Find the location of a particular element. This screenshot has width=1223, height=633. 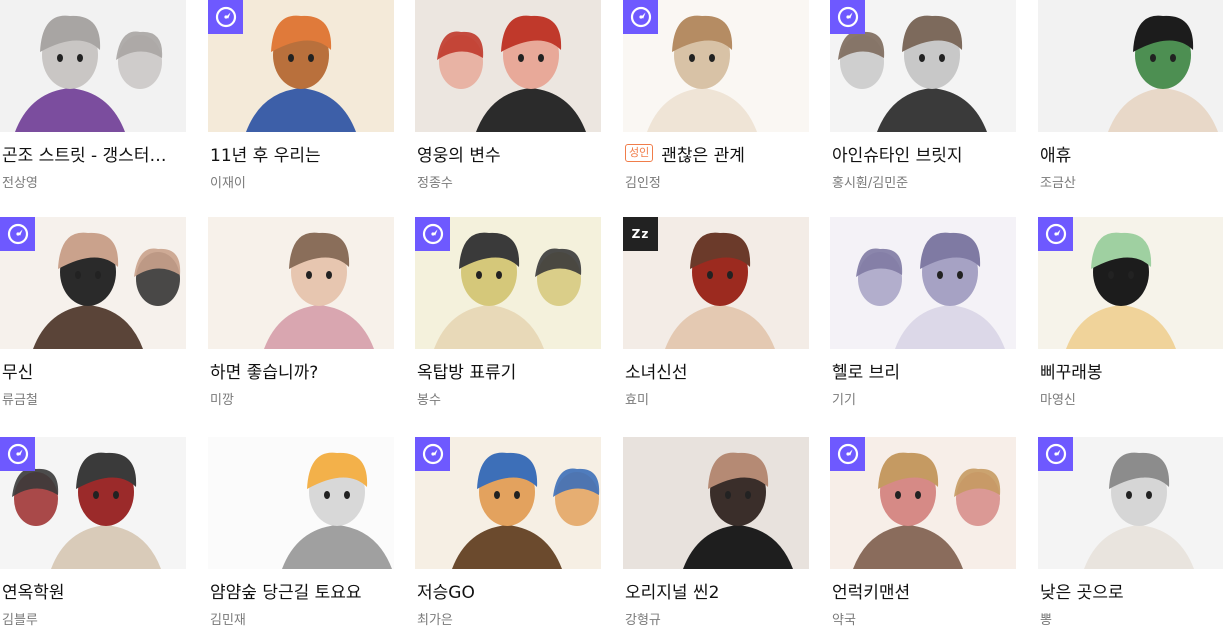

webtoon-title-row: 헬로 브리 is located at coordinates (924, 370).